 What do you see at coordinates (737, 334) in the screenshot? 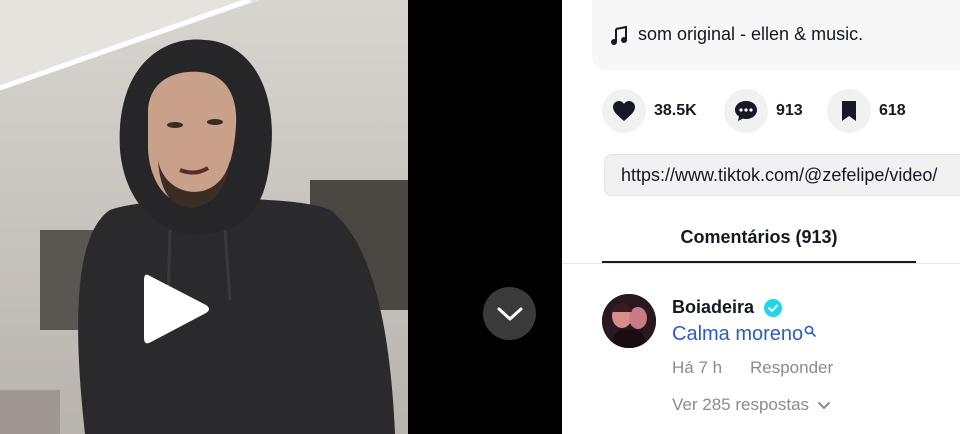
I see `comment-text-content: Calma moreno` at bounding box center [737, 334].